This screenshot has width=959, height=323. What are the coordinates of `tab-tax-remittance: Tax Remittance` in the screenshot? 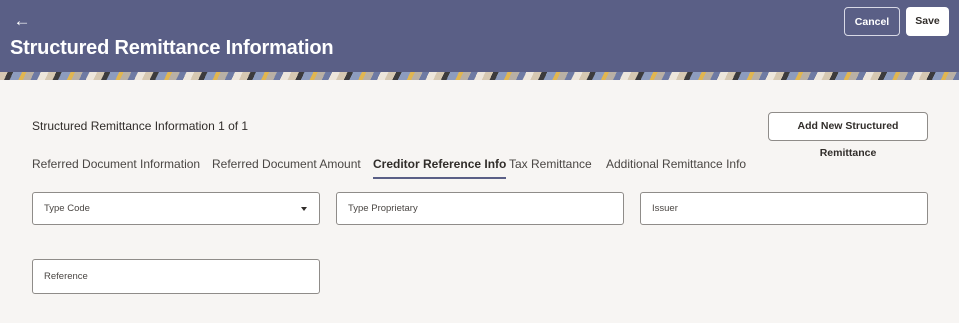 It's located at (550, 168).